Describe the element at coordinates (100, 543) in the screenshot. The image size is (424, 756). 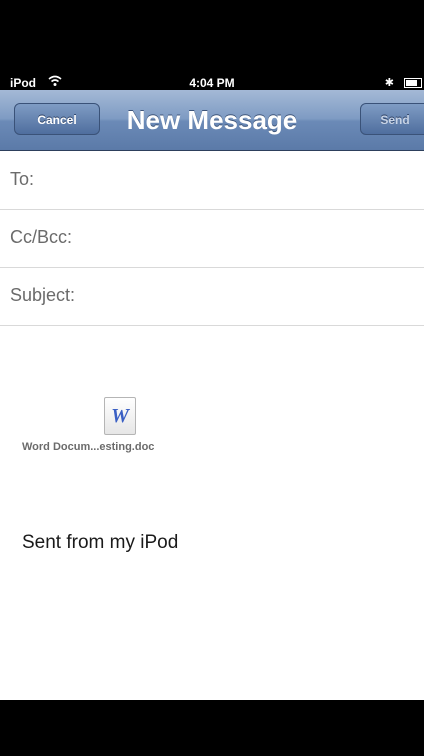
I see `signature-text: Sent from my iPod` at that location.